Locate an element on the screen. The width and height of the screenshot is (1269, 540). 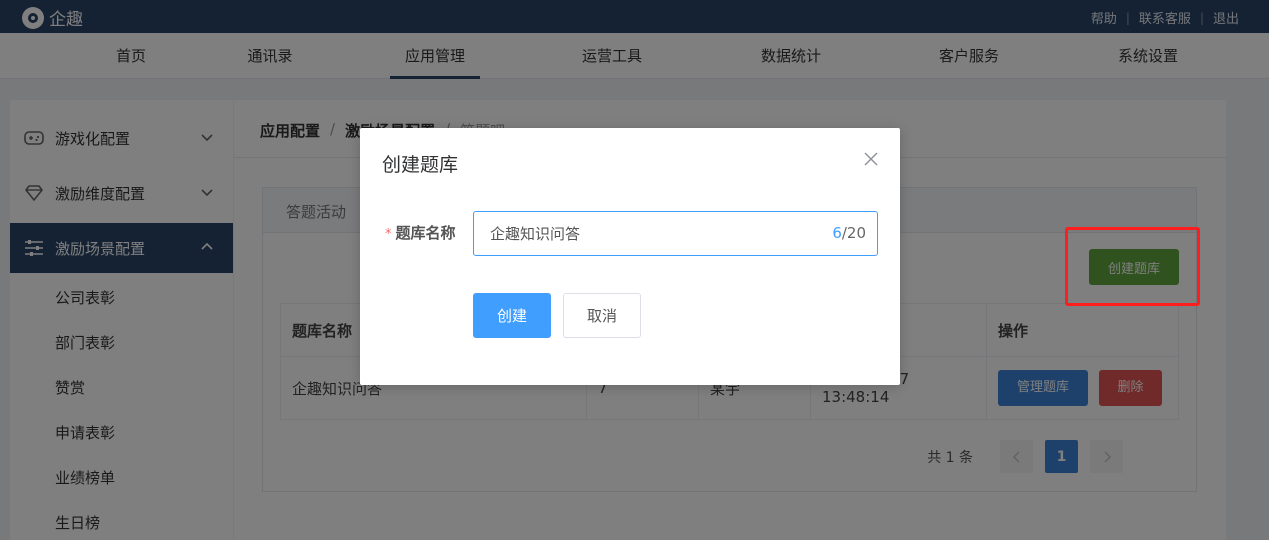
highlight-annotation is located at coordinates (1132, 266).